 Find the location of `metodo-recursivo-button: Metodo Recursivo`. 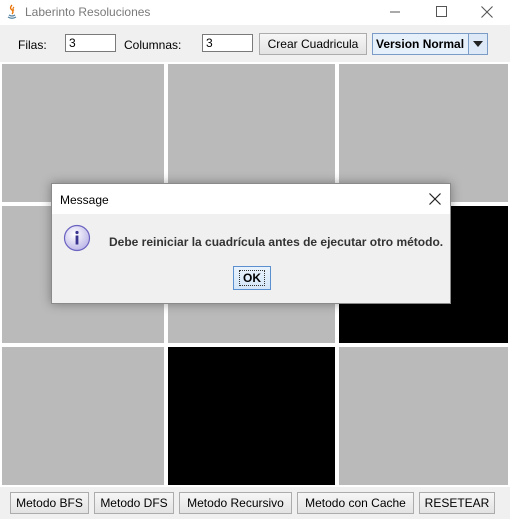

metodo-recursivo-button: Metodo Recursivo is located at coordinates (235, 503).